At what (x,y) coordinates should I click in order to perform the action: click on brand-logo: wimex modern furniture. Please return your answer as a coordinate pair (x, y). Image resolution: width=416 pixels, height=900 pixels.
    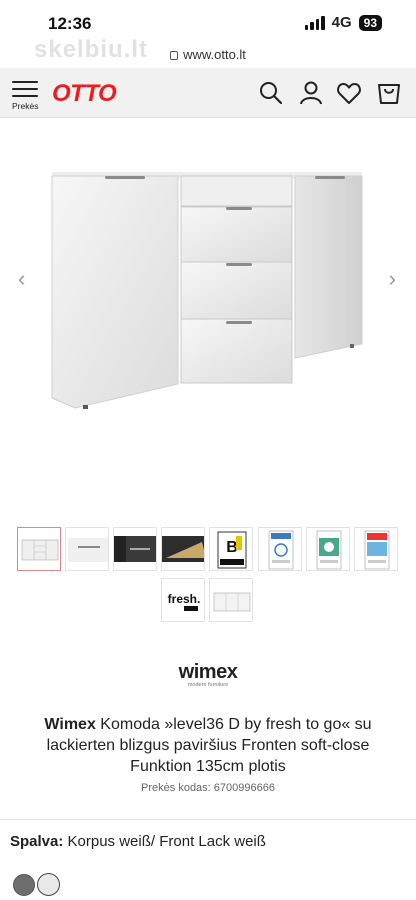
    Looking at the image, I should click on (208, 674).